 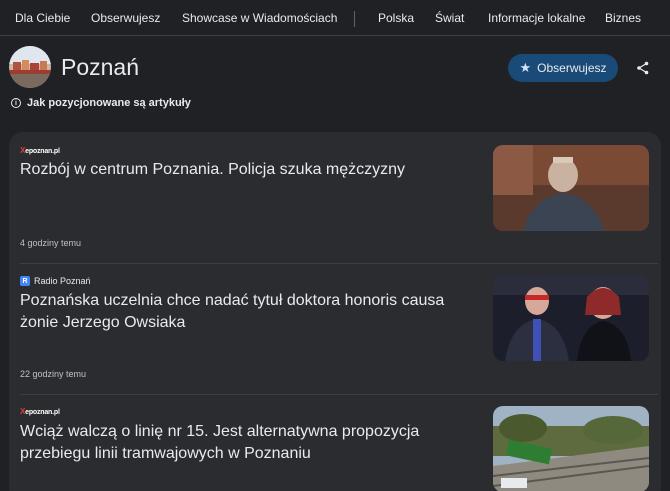 I want to click on nav-tab-following: Obserwujesz, so click(x=125, y=18).